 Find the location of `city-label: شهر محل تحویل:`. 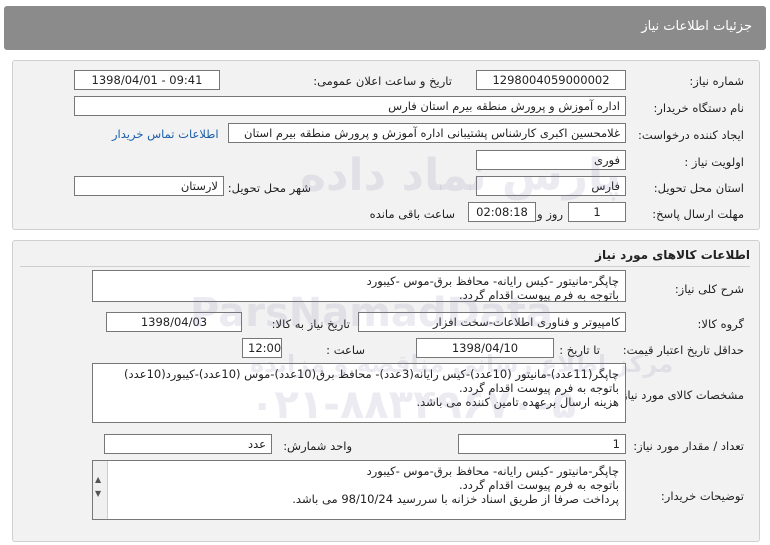

city-label: شهر محل تحویل: is located at coordinates (269, 188).